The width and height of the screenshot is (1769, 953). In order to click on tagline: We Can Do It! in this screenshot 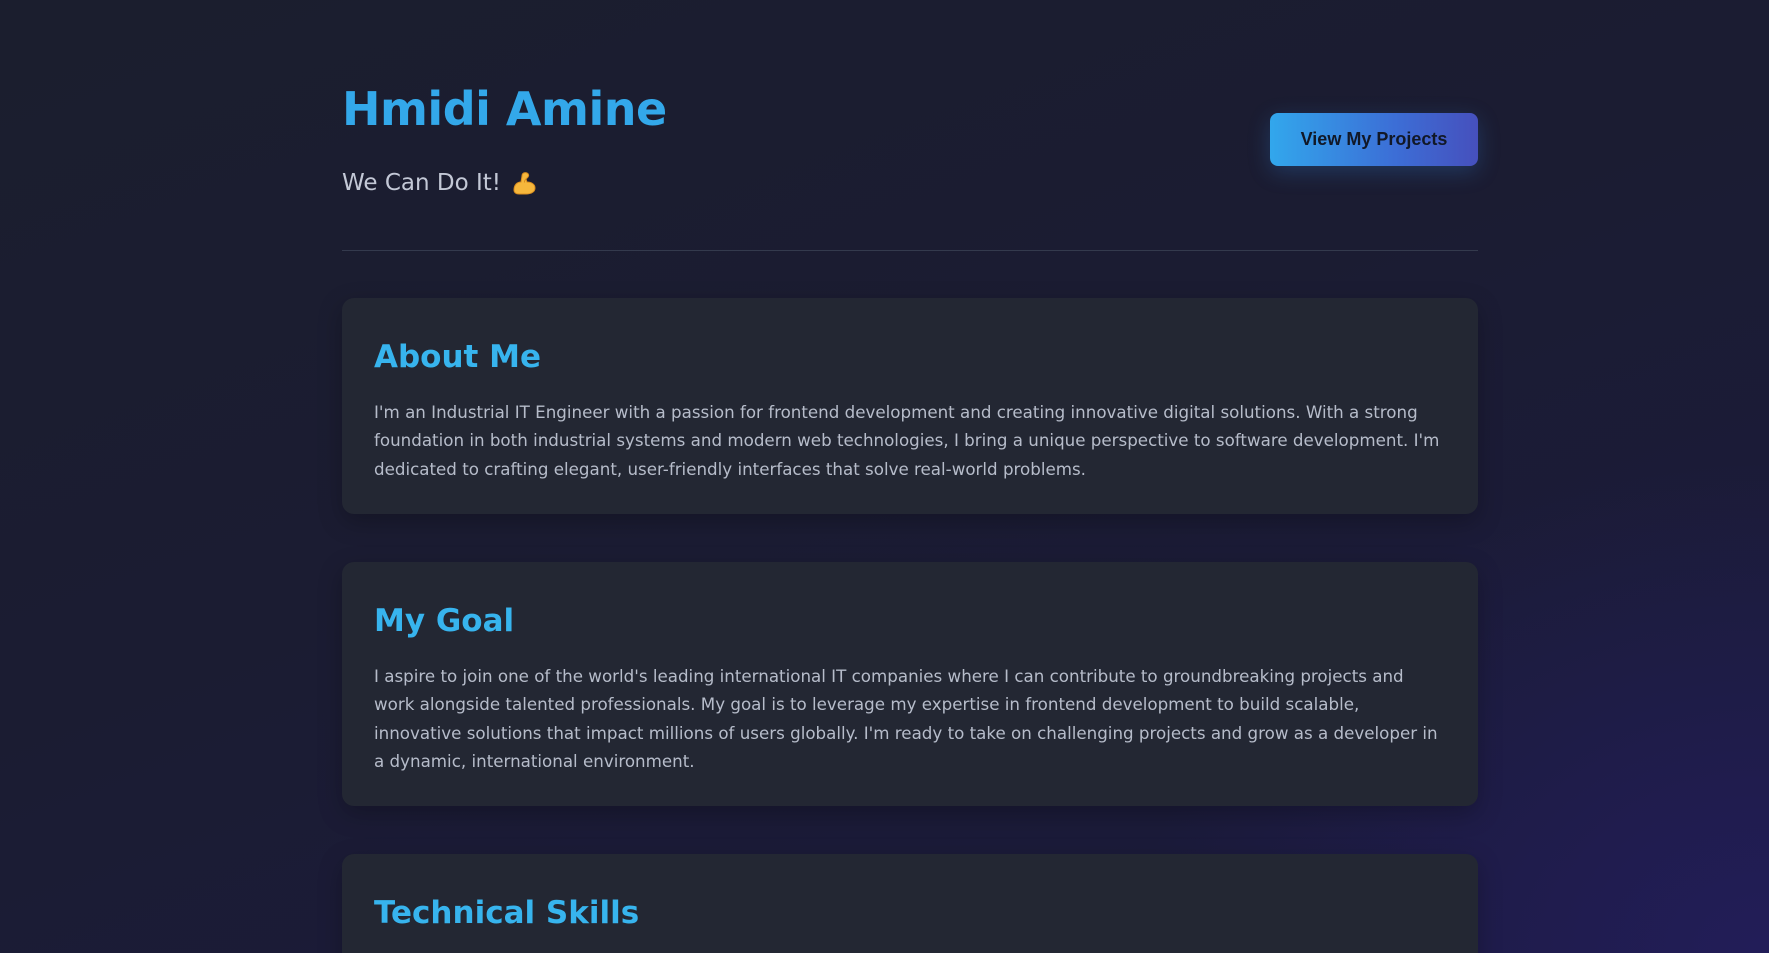, I will do `click(439, 183)`.